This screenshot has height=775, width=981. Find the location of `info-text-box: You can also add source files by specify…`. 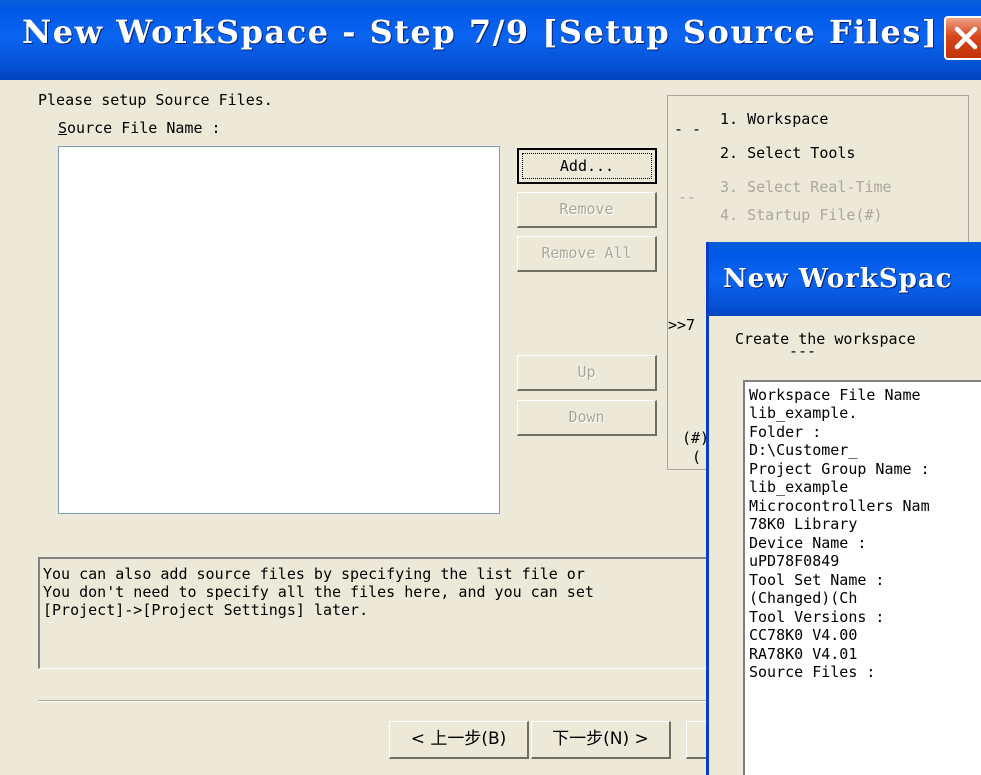

info-text-box: You can also add source files by specify… is located at coordinates (388, 613).